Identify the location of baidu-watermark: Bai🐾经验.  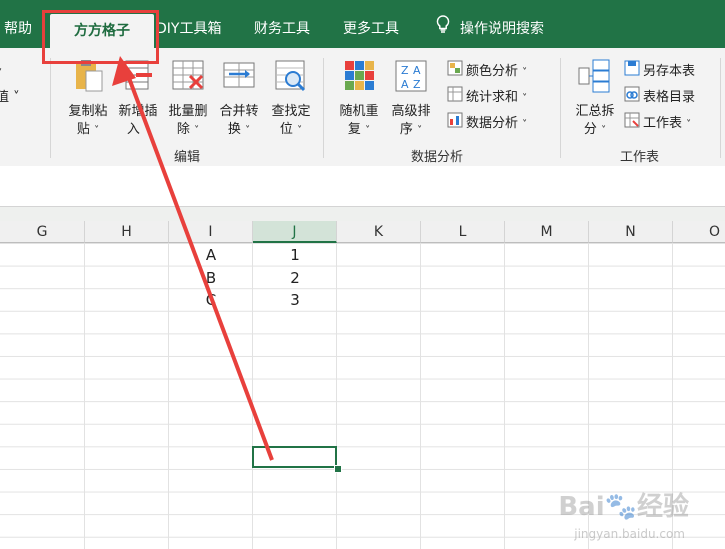
(623, 507).